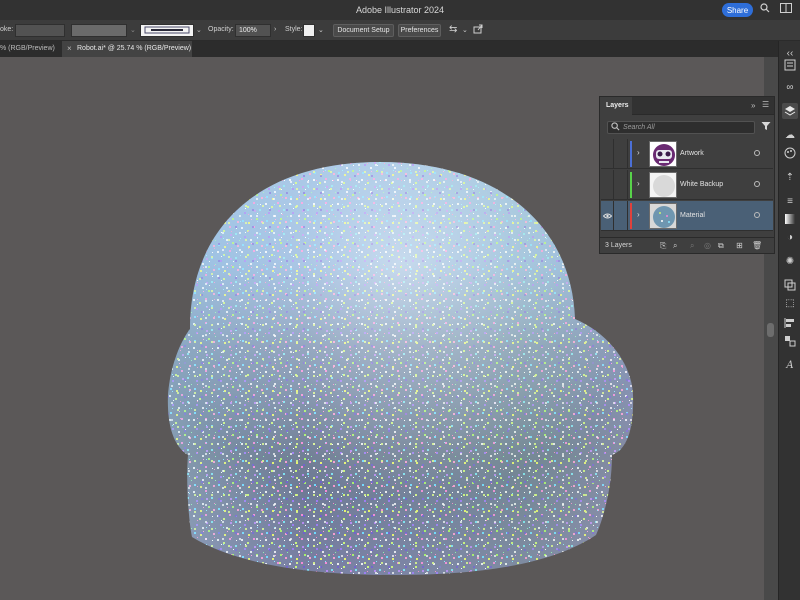 This screenshot has width=800, height=600. What do you see at coordinates (790, 111) in the screenshot?
I see `layers-icon` at bounding box center [790, 111].